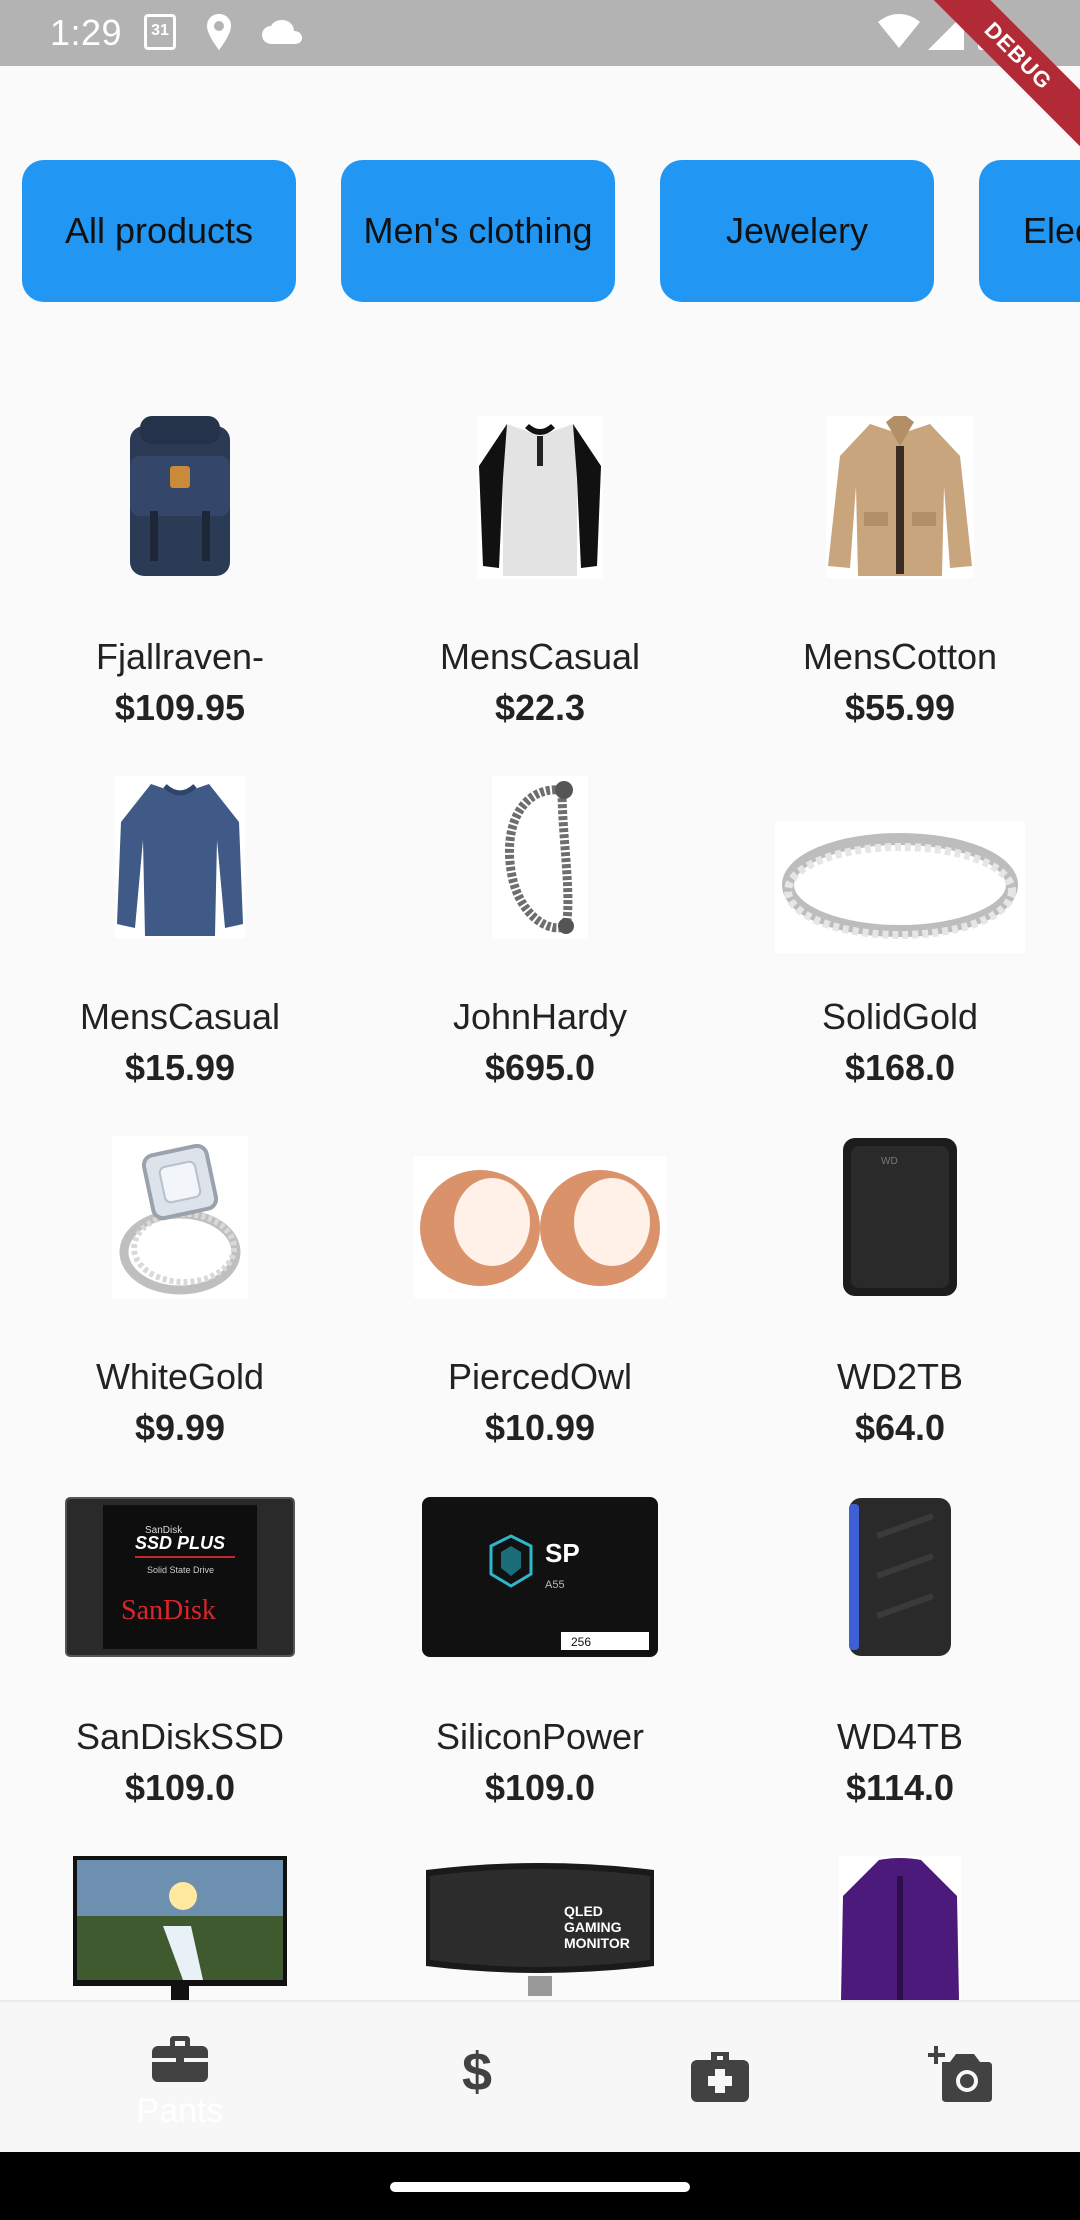  What do you see at coordinates (180, 596) in the screenshot?
I see `product-card: Fjallraven- $109.95` at bounding box center [180, 596].